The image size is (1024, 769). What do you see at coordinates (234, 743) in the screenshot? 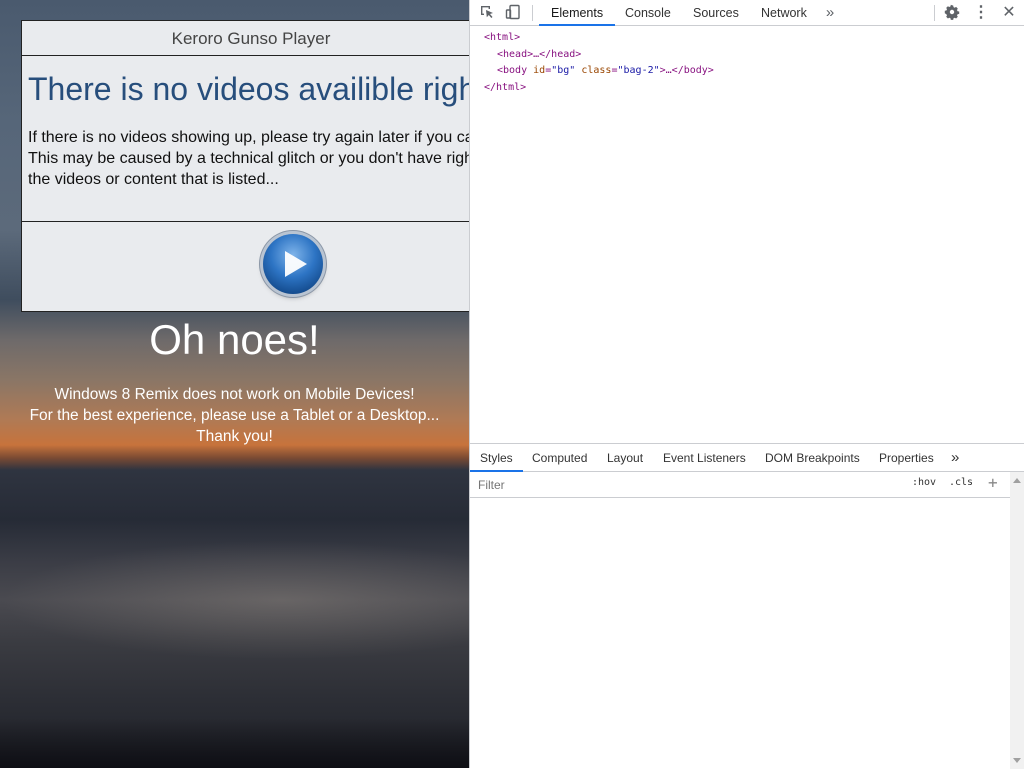
I see `background-shadow` at bounding box center [234, 743].